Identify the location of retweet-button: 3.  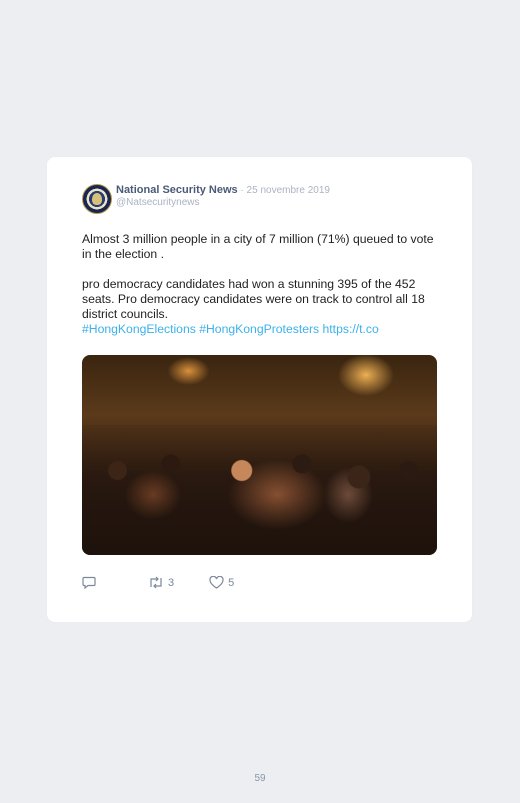
(161, 582).